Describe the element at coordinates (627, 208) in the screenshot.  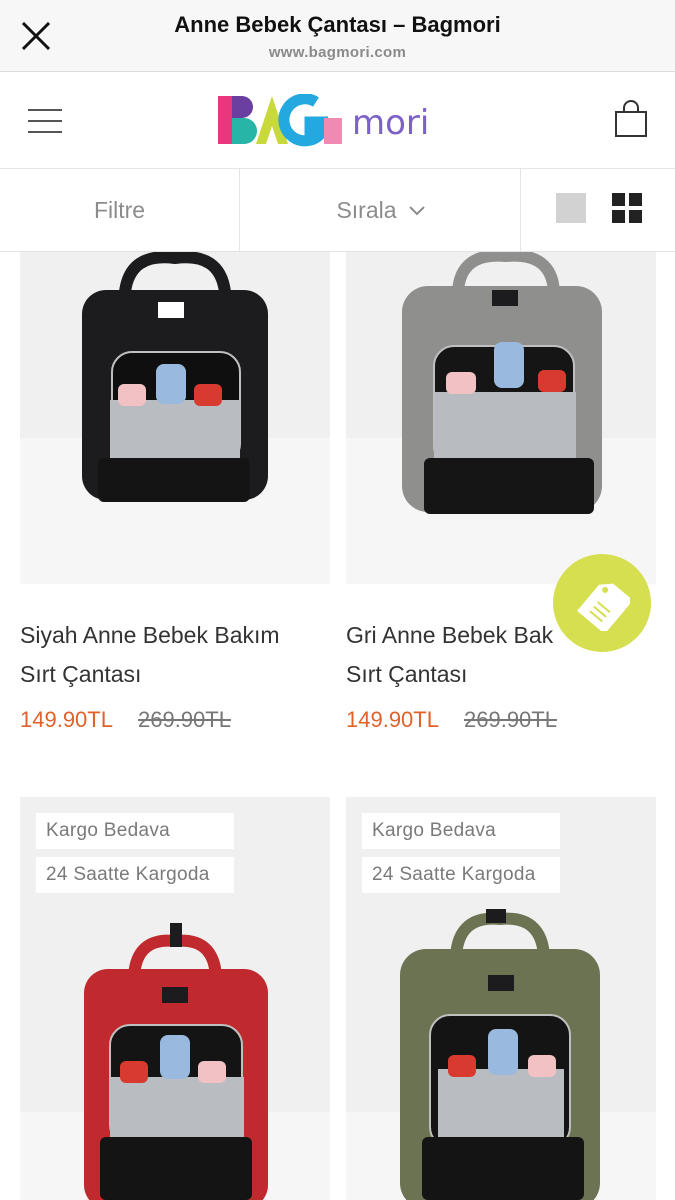
I see `grid-view-icon` at that location.